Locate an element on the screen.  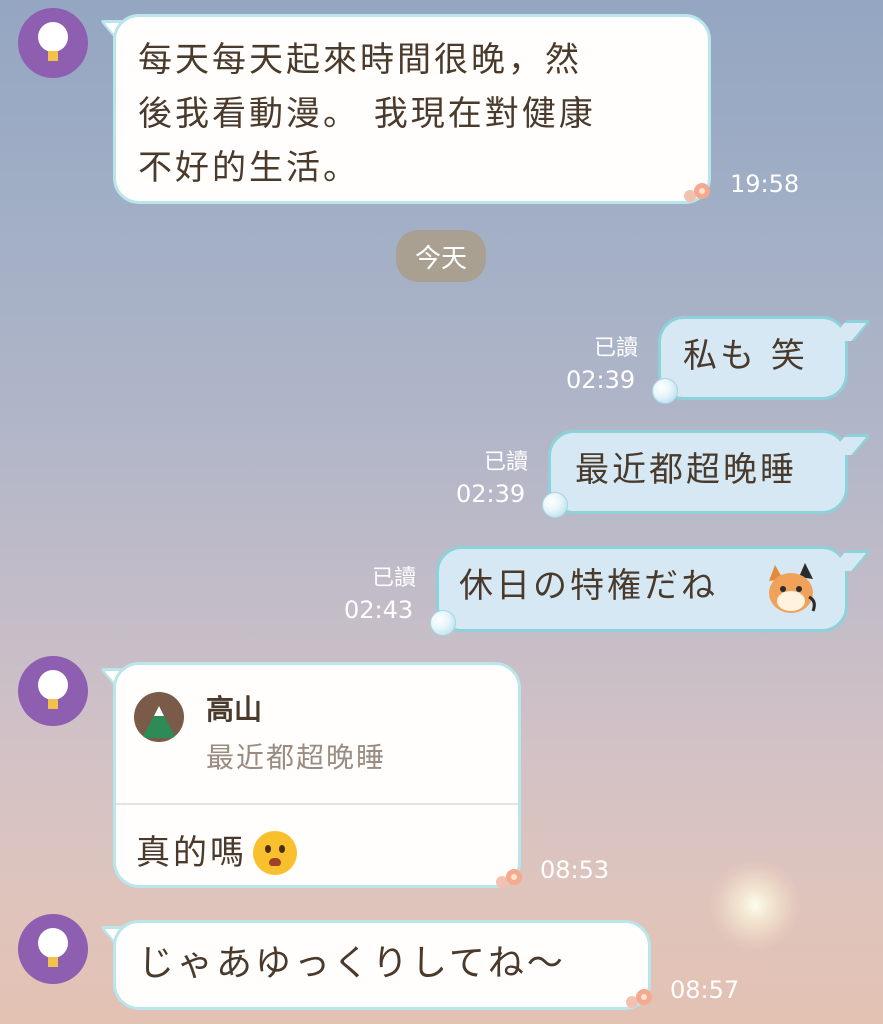
message-bubble-outgoing: 休日の特権だね is located at coordinates (642, 589).